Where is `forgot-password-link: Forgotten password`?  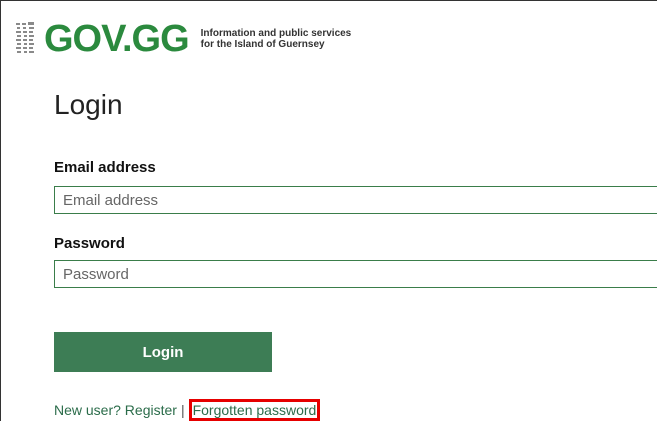 forgot-password-link: Forgotten password is located at coordinates (255, 410).